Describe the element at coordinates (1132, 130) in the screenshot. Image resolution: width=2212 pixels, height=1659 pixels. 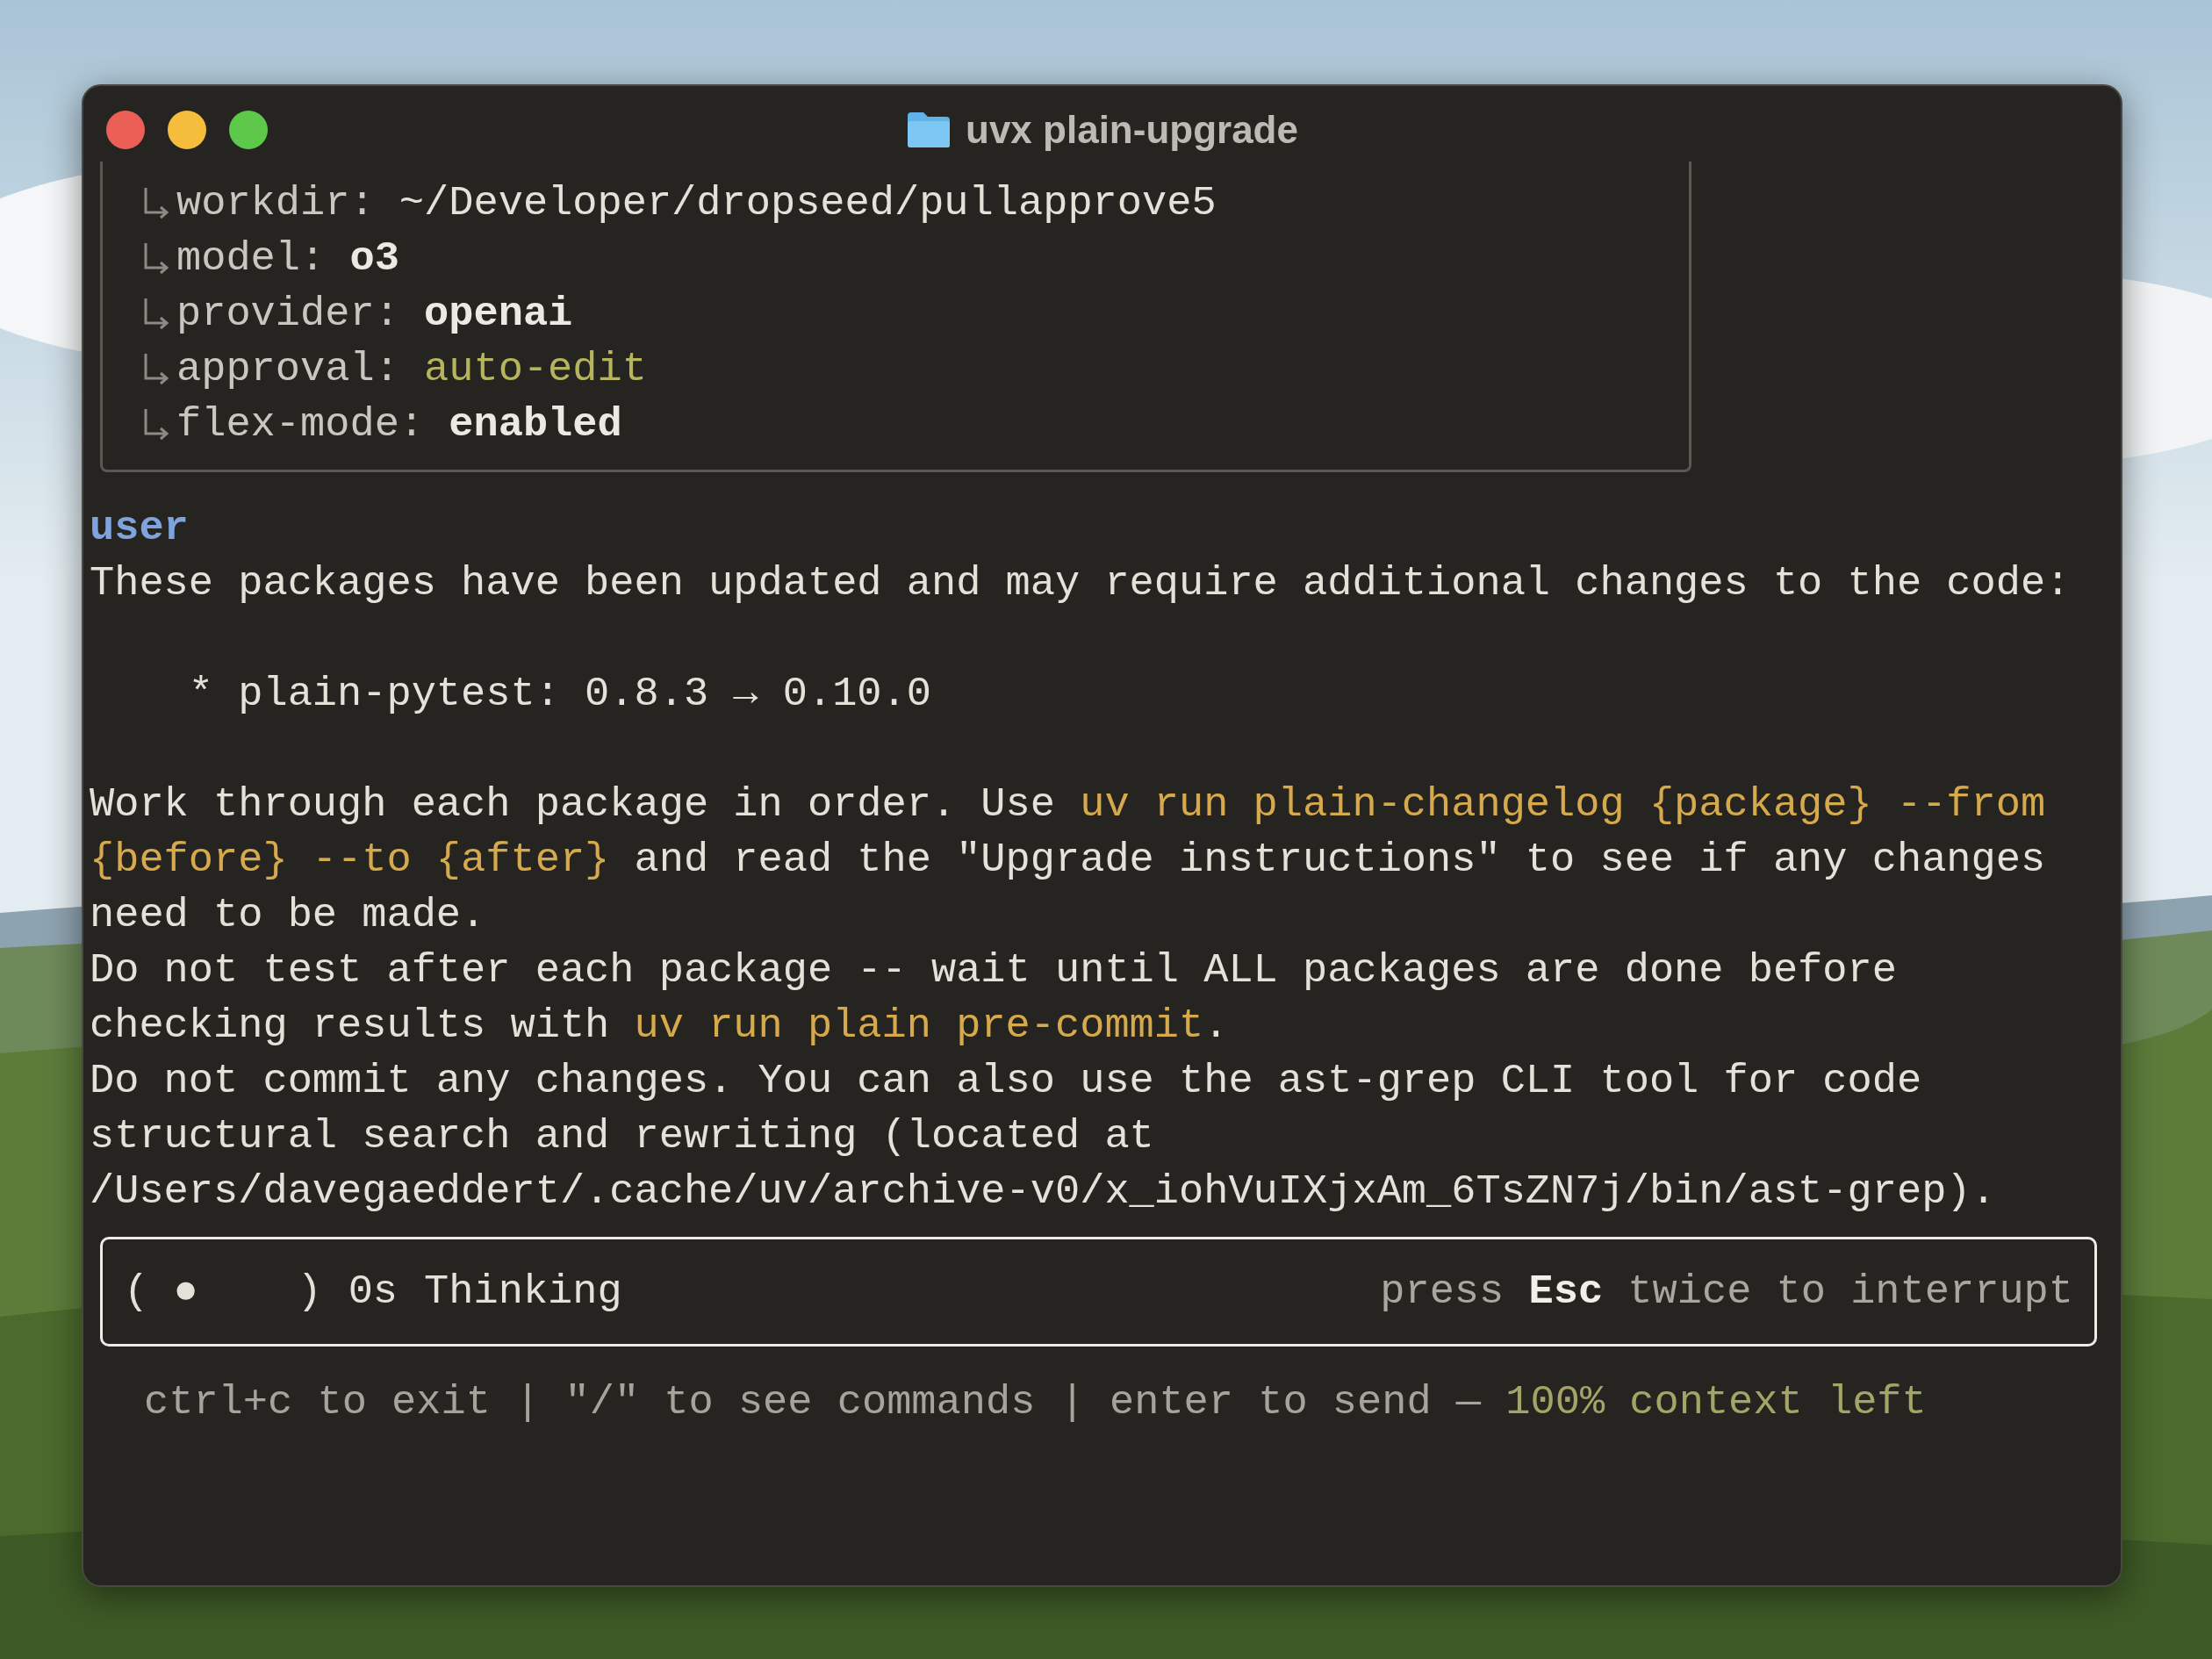
I see `window-title: uvx plain-upgrade` at that location.